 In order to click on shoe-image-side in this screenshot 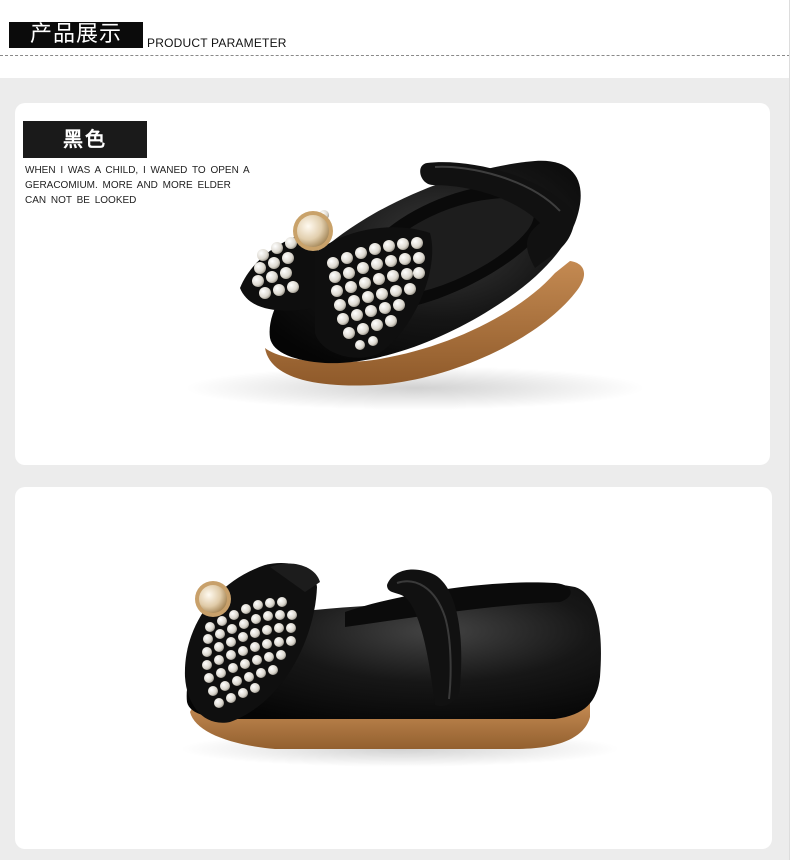, I will do `click(400, 665)`.